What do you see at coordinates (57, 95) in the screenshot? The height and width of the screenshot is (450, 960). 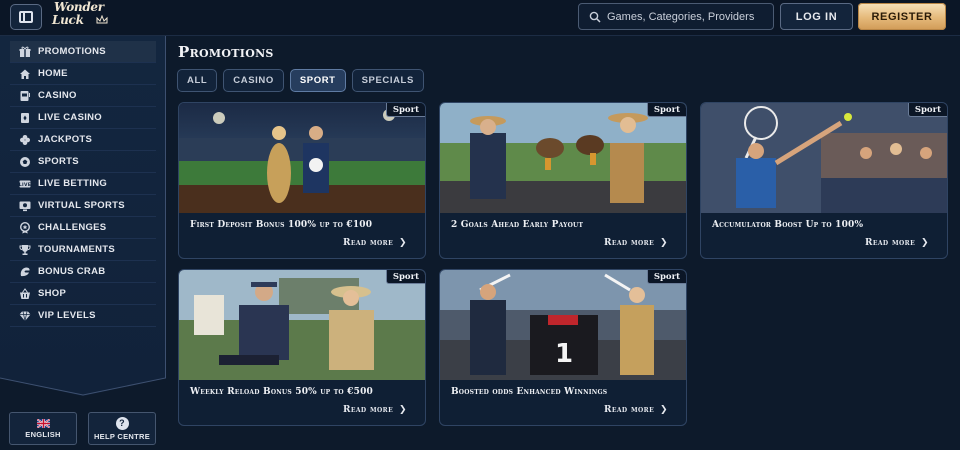 I see `sidebar-item-label: CASINO` at bounding box center [57, 95].